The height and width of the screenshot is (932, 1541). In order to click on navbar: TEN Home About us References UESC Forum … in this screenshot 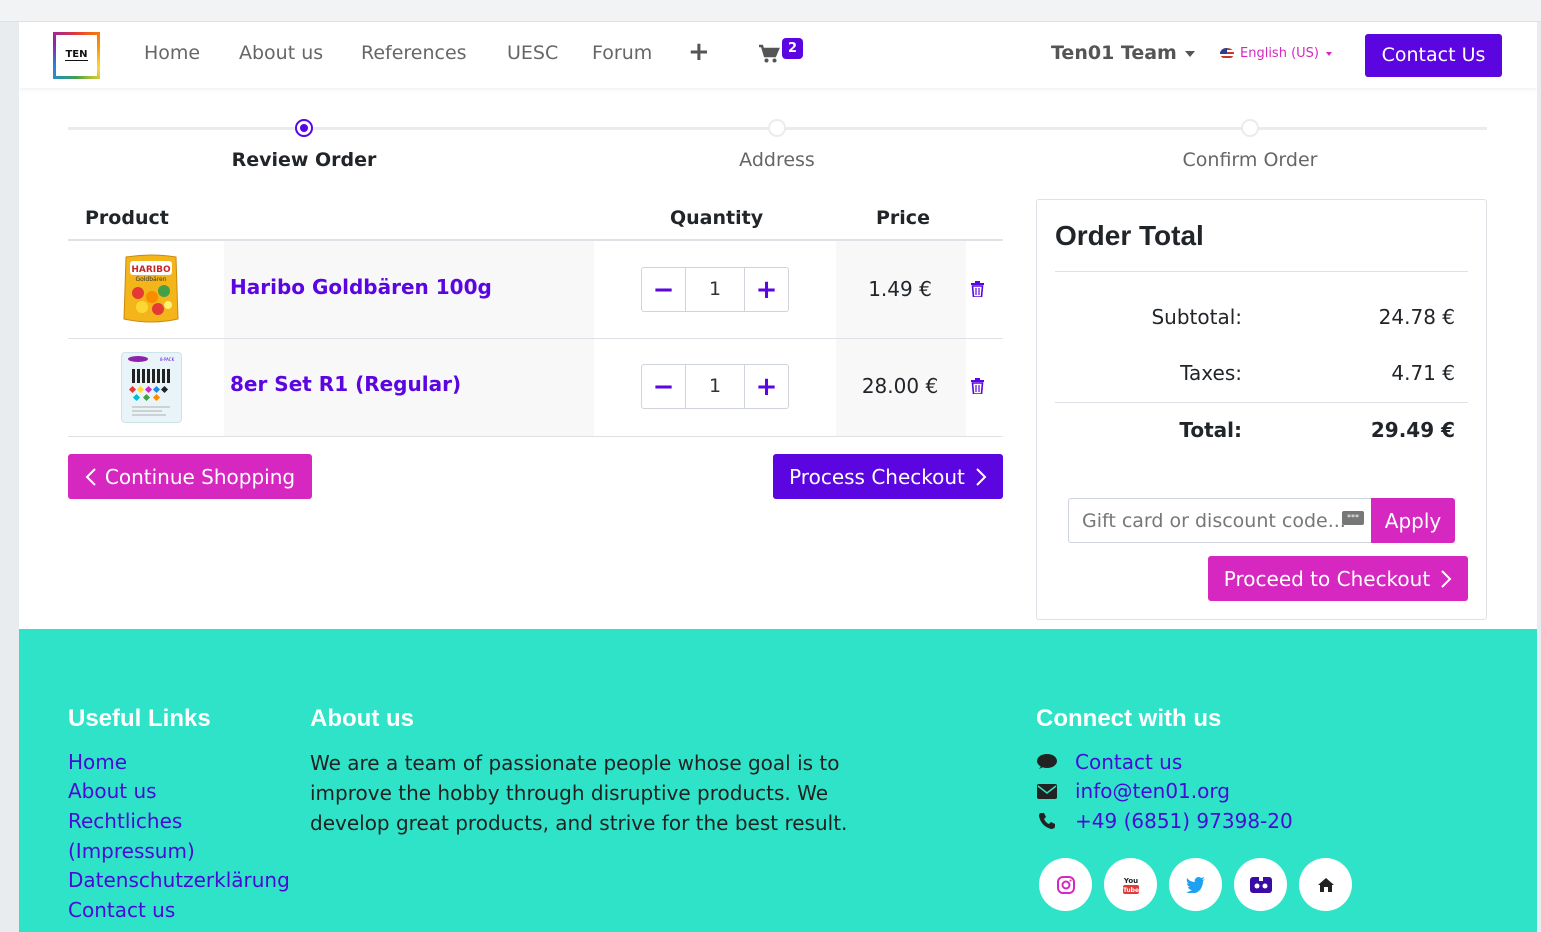, I will do `click(778, 55)`.